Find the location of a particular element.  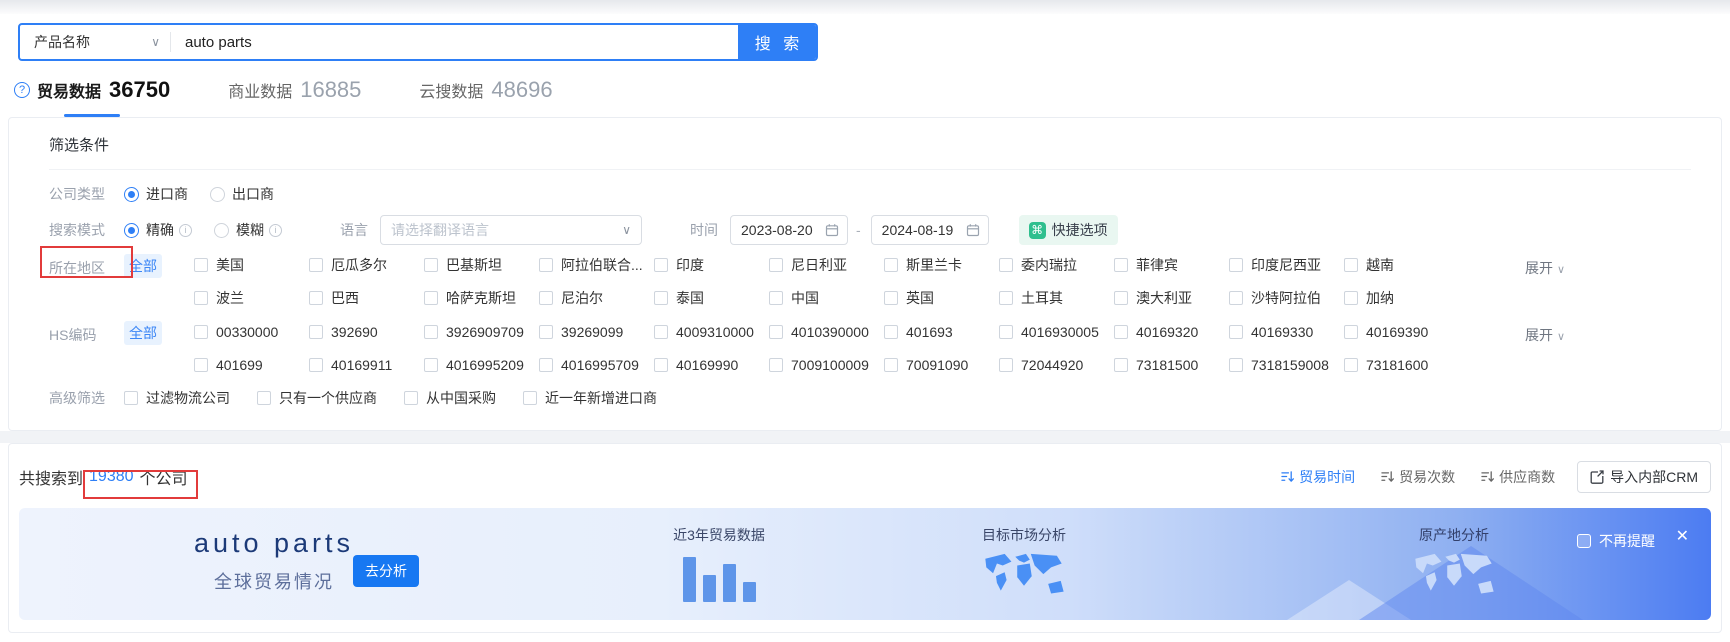

end-date-value: 2024-08-19 is located at coordinates (917, 230).